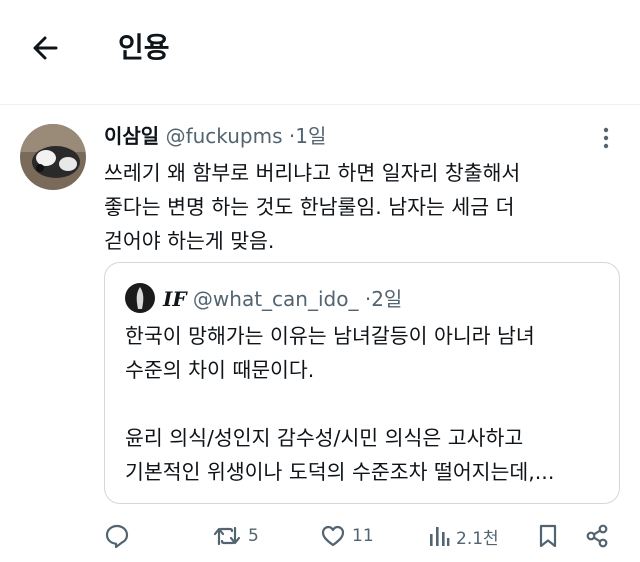  What do you see at coordinates (347, 536) in the screenshot?
I see `like-button: 11` at bounding box center [347, 536].